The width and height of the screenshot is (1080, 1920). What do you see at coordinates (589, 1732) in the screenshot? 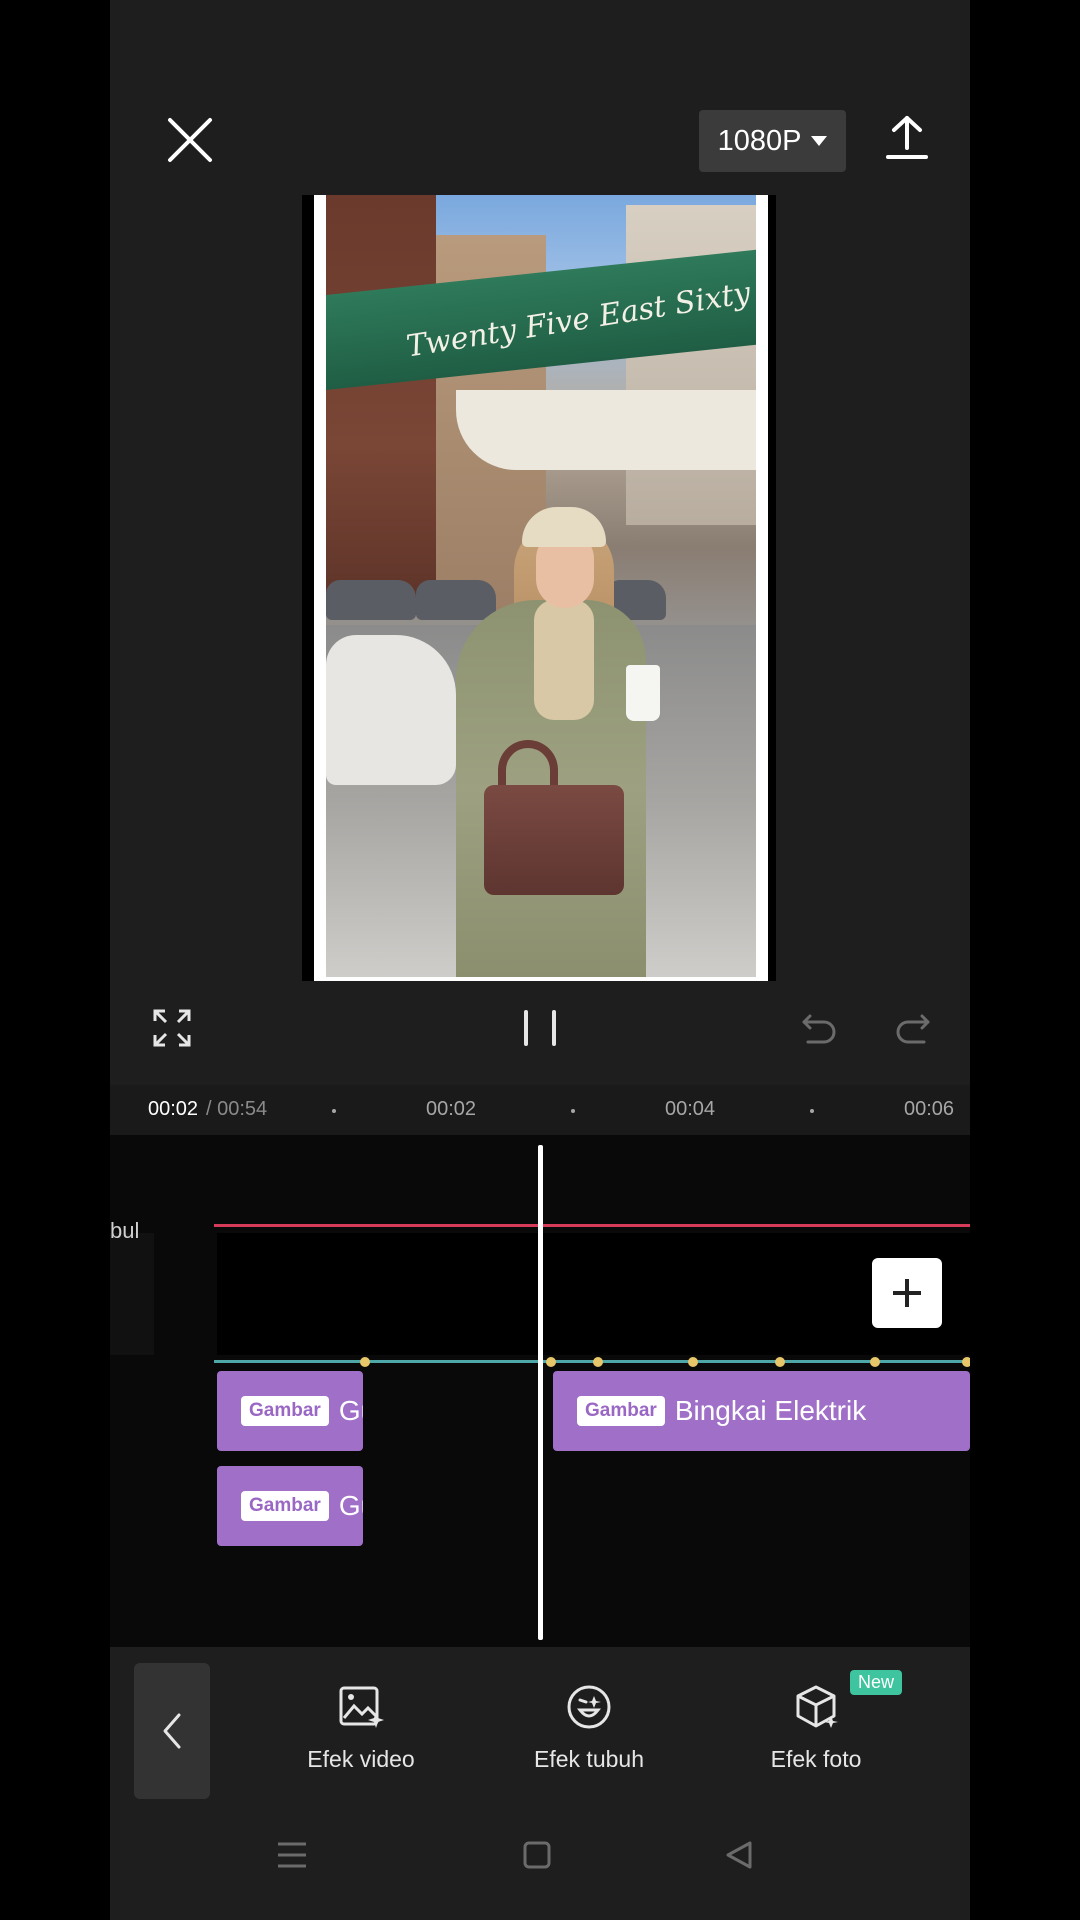
I see `tool-efek-tubuh: Efek tubuh` at bounding box center [589, 1732].